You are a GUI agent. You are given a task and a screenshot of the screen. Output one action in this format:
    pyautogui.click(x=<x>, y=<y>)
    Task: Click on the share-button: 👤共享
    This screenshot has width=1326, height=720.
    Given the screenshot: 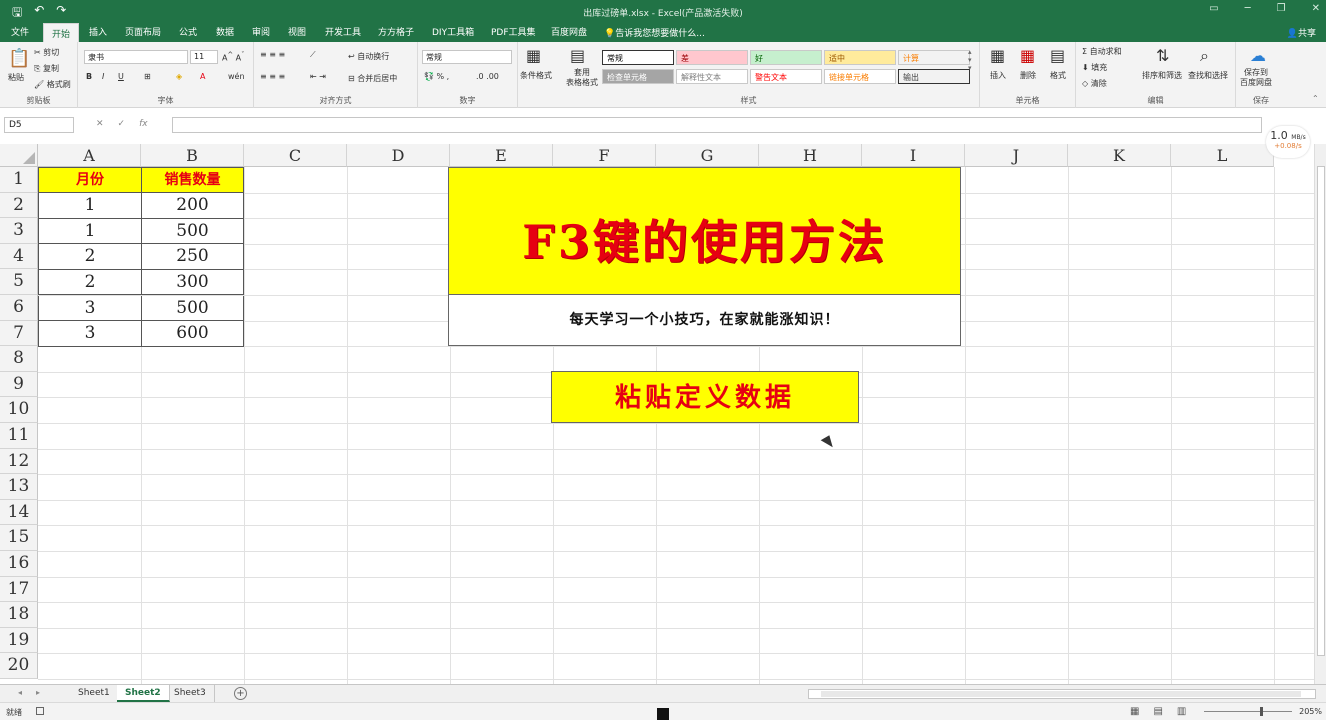 What is the action you would take?
    pyautogui.click(x=1301, y=32)
    